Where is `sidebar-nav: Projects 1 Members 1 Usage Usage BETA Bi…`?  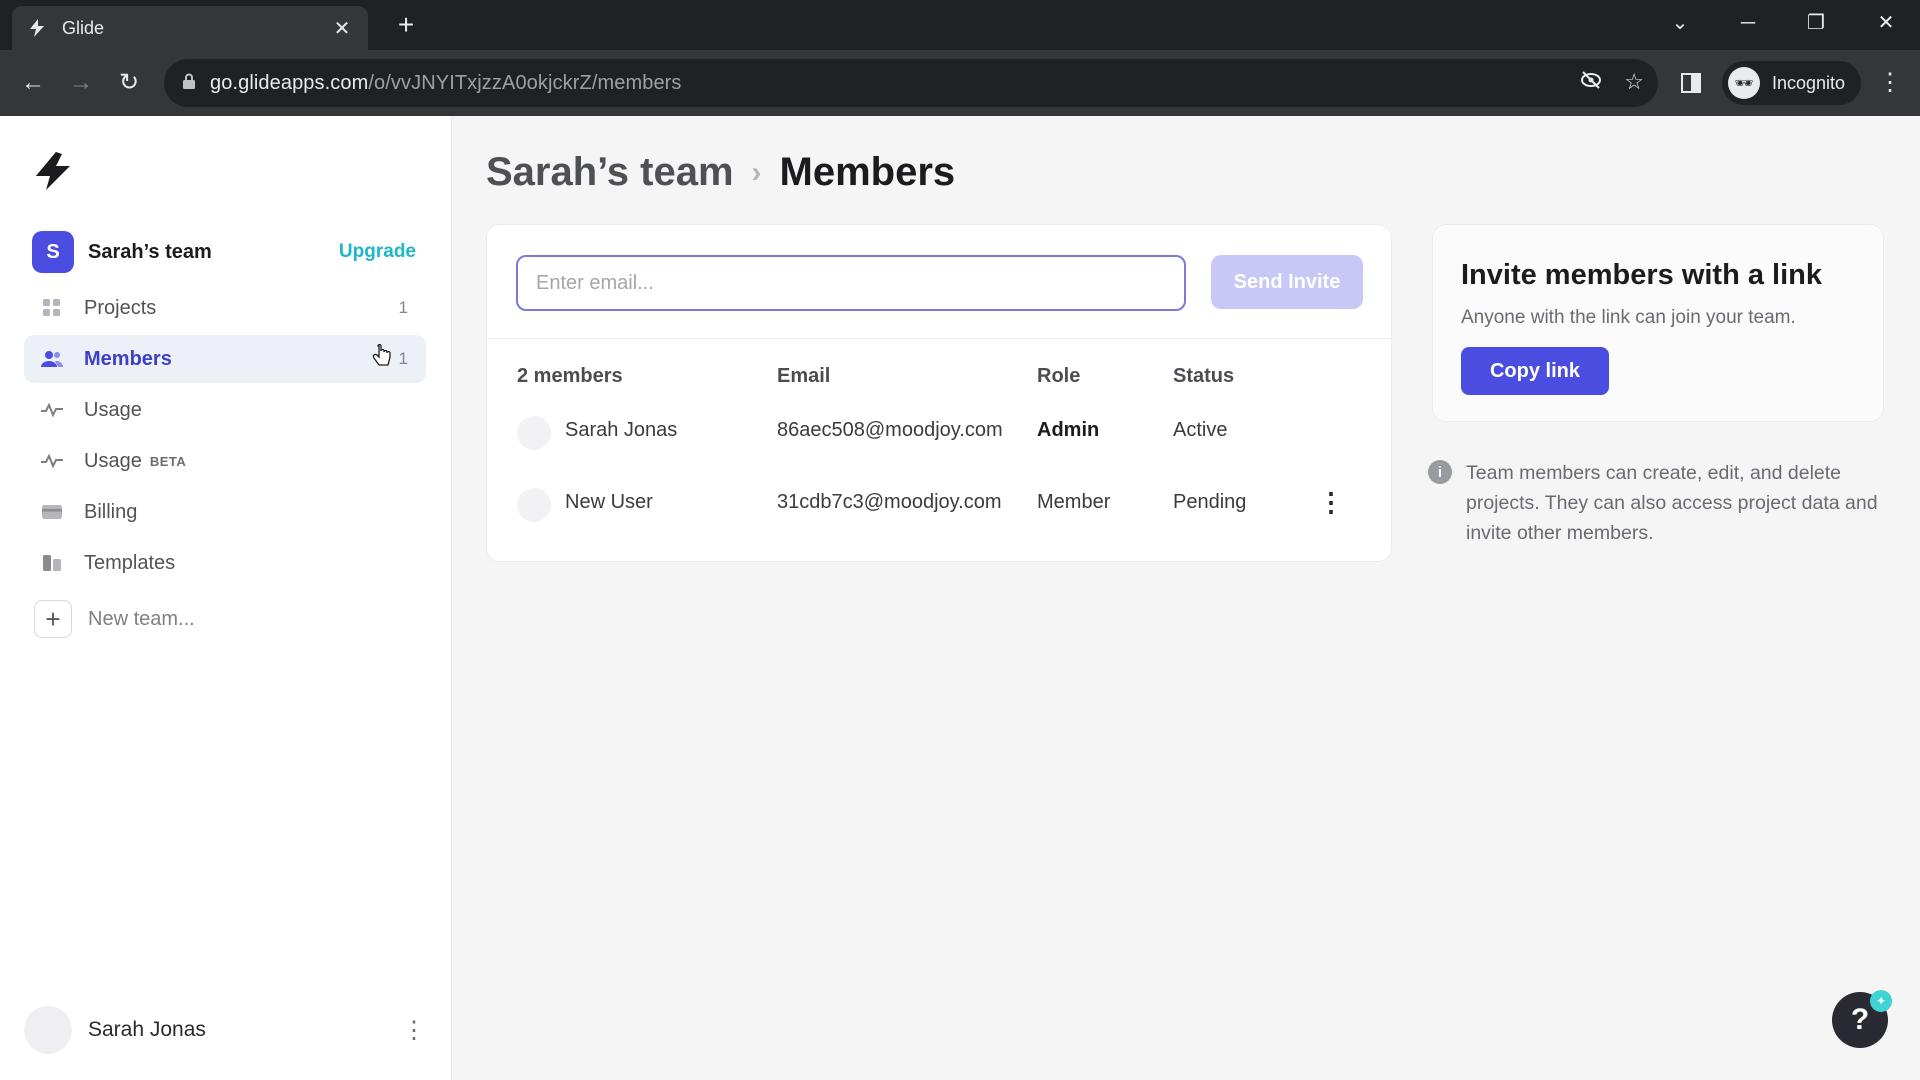 sidebar-nav: Projects 1 Members 1 Usage Usage BETA Bi… is located at coordinates (225, 437).